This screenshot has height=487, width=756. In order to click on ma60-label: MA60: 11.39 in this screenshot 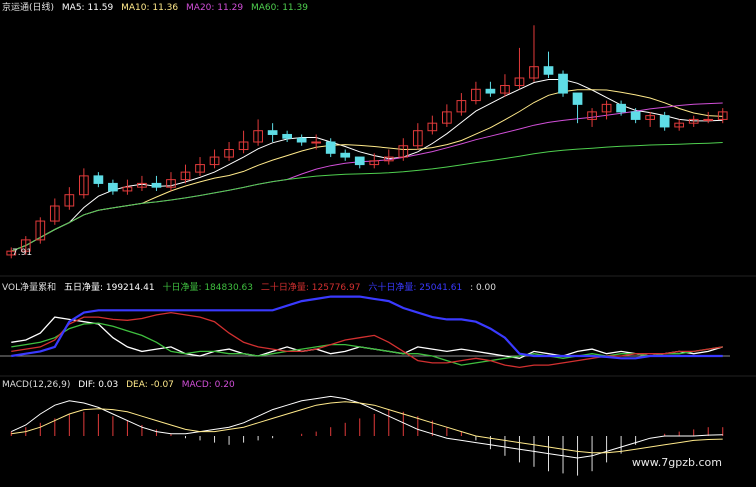, I will do `click(279, 8)`.